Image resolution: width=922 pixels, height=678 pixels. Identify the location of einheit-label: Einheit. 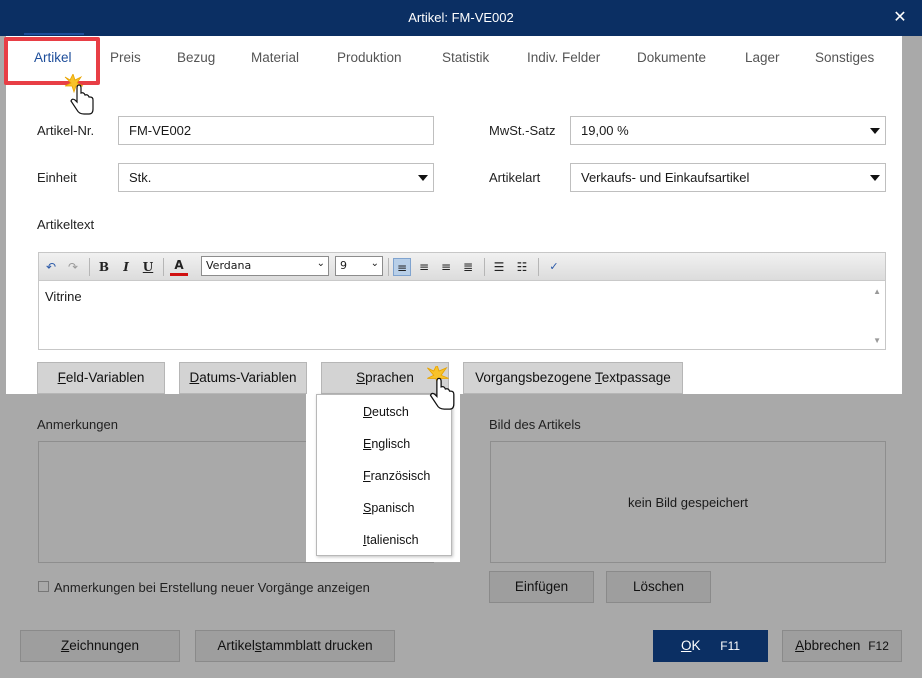
(57, 177).